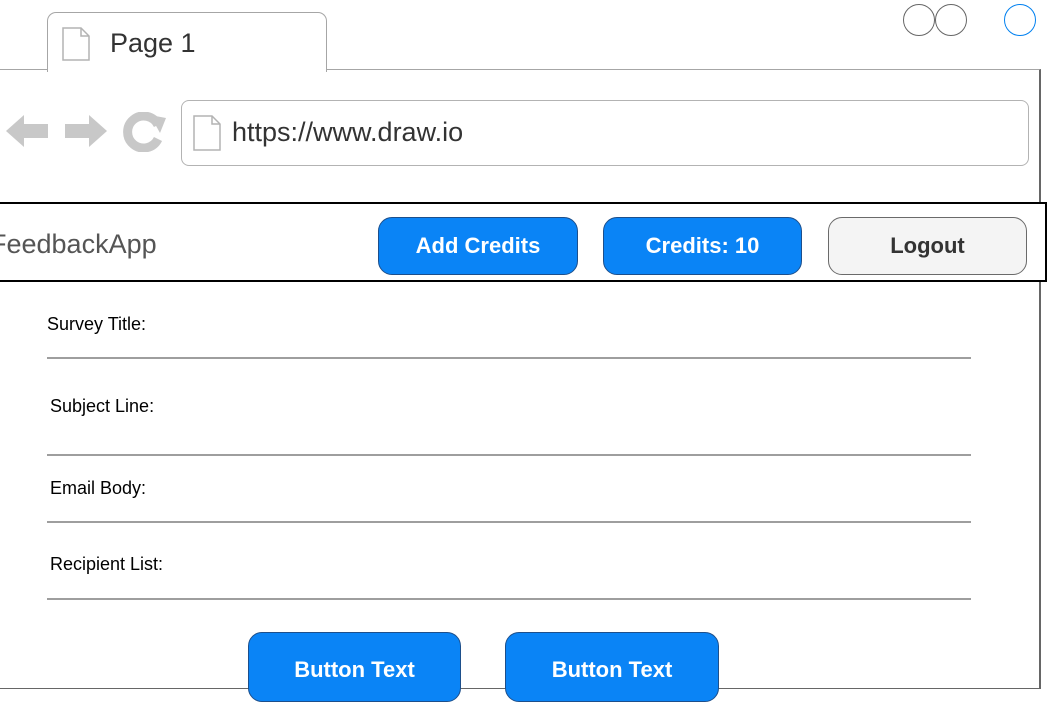 Image resolution: width=1049 pixels, height=702 pixels. I want to click on arrow-right-icon, so click(85, 133).